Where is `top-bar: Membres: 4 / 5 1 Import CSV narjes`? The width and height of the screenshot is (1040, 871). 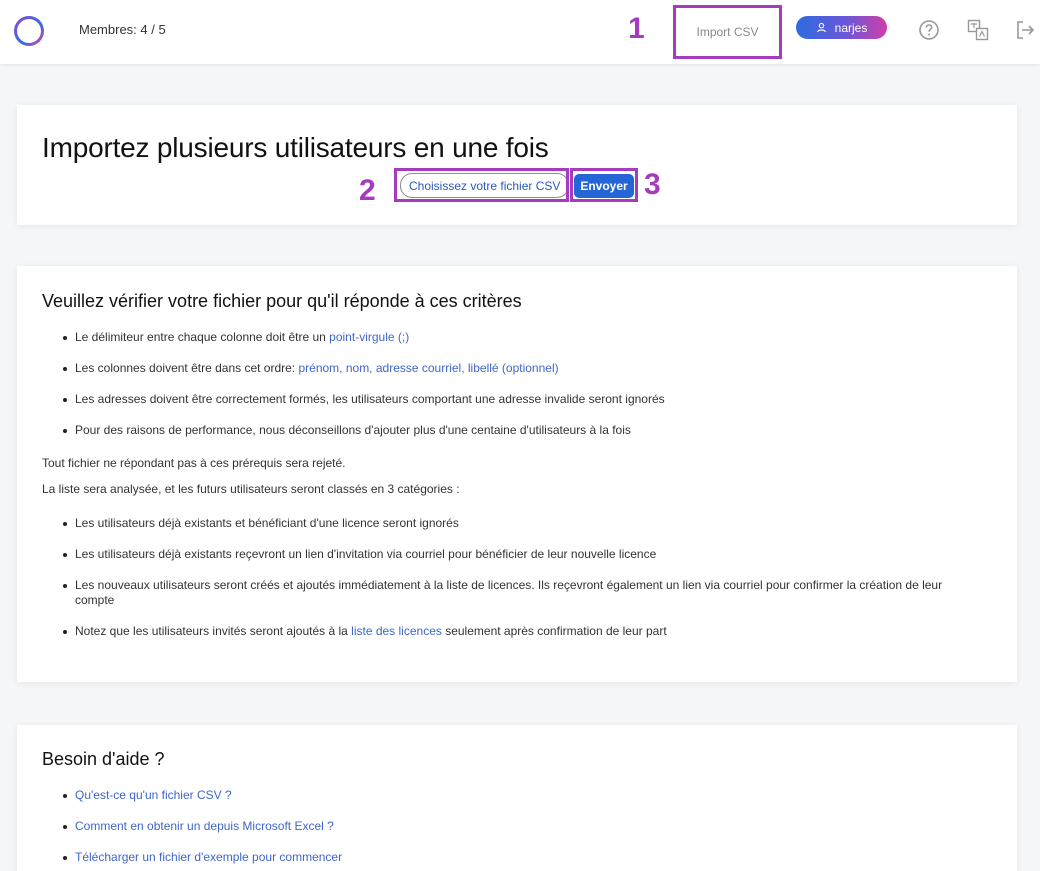 top-bar: Membres: 4 / 5 1 Import CSV narjes is located at coordinates (520, 32).